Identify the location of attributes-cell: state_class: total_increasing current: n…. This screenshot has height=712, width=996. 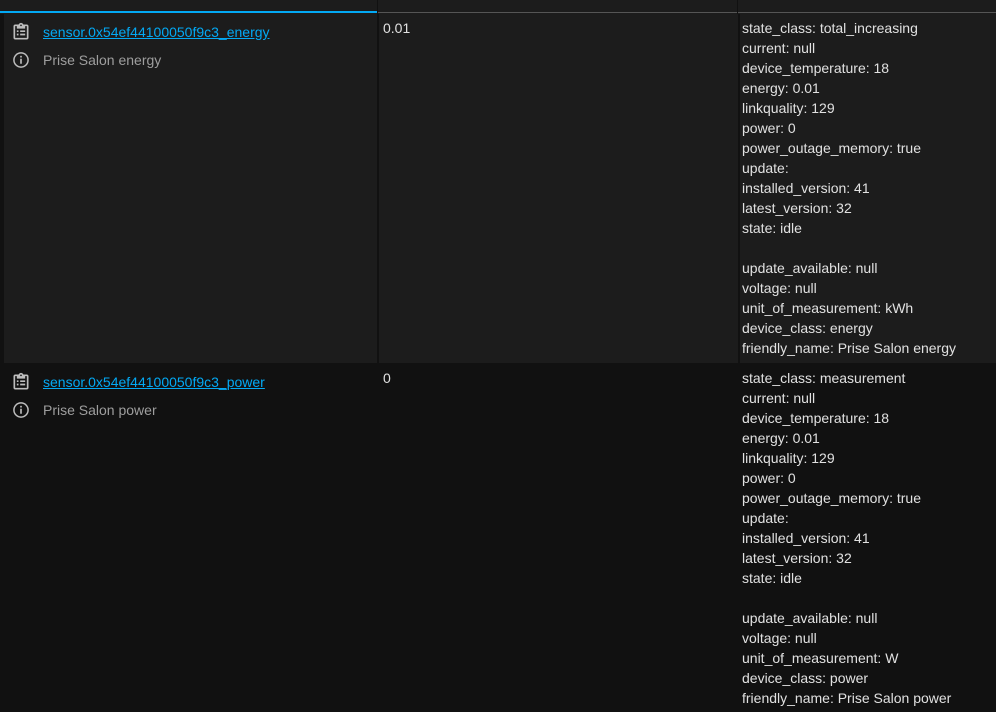
(868, 188).